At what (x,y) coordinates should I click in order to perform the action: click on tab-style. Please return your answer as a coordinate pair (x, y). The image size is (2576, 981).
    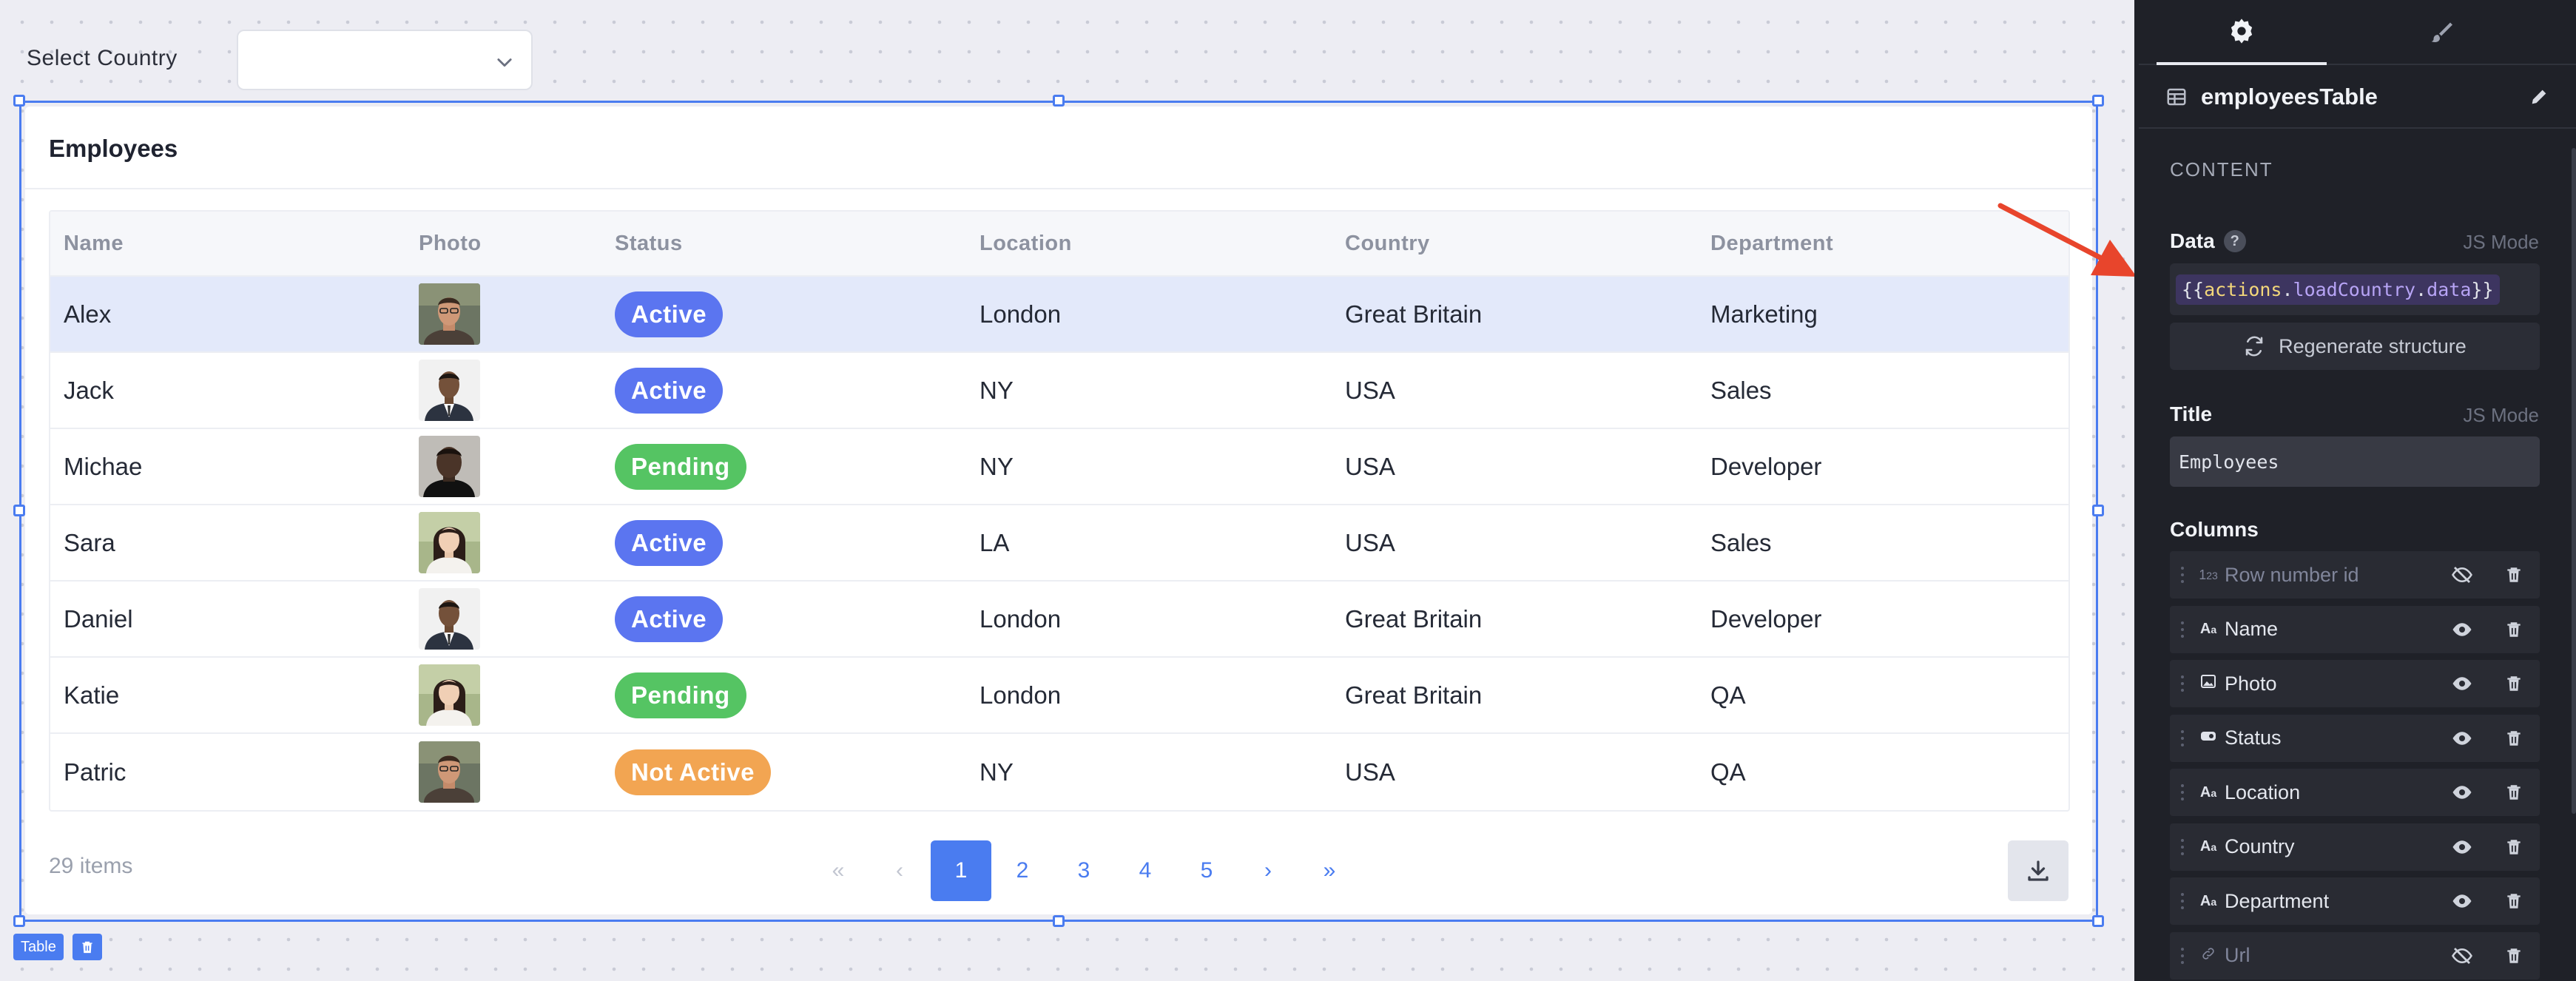
    Looking at the image, I should click on (2441, 32).